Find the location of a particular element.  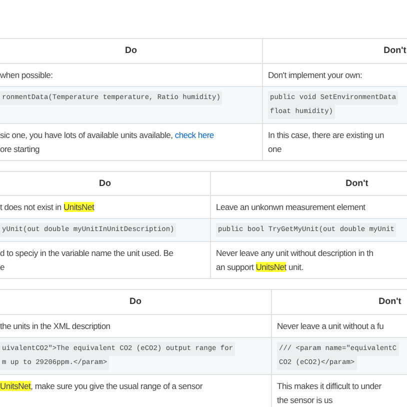

cell-text: Leave an unkonwn measurement element is located at coordinates (291, 207).